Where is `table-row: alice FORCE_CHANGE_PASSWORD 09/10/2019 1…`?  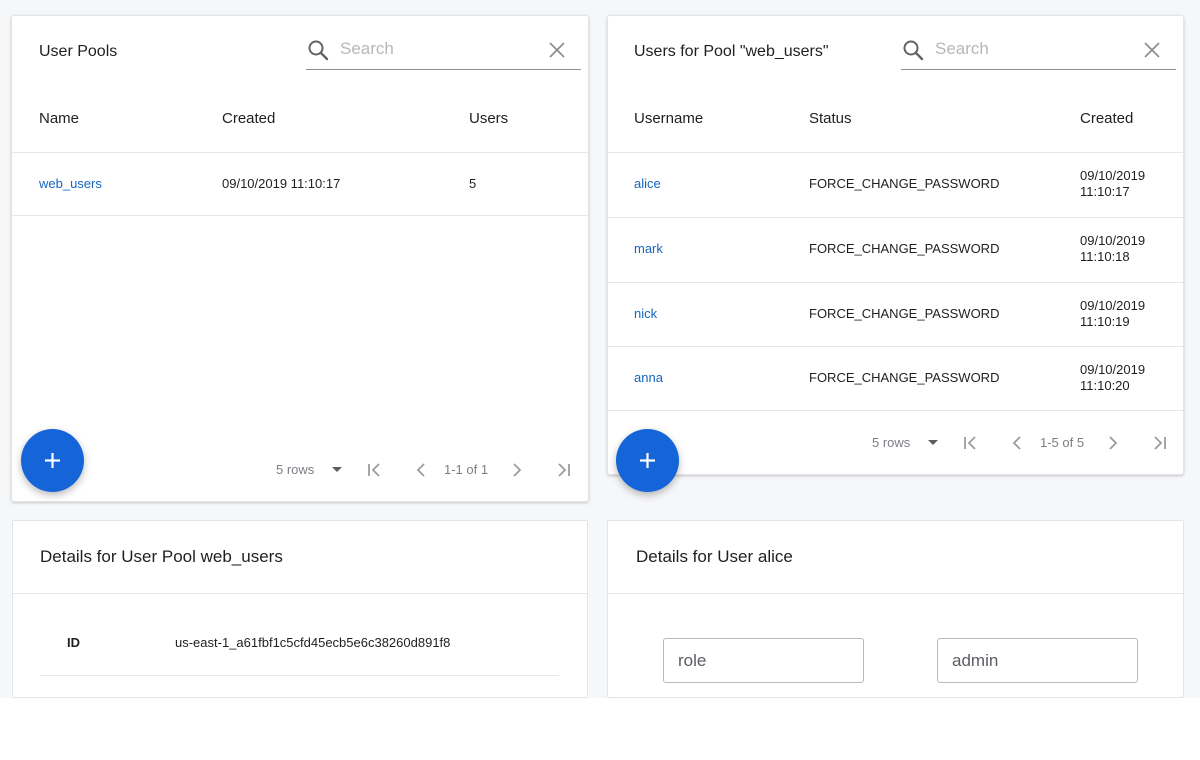 table-row: alice FORCE_CHANGE_PASSWORD 09/10/2019 1… is located at coordinates (895, 184).